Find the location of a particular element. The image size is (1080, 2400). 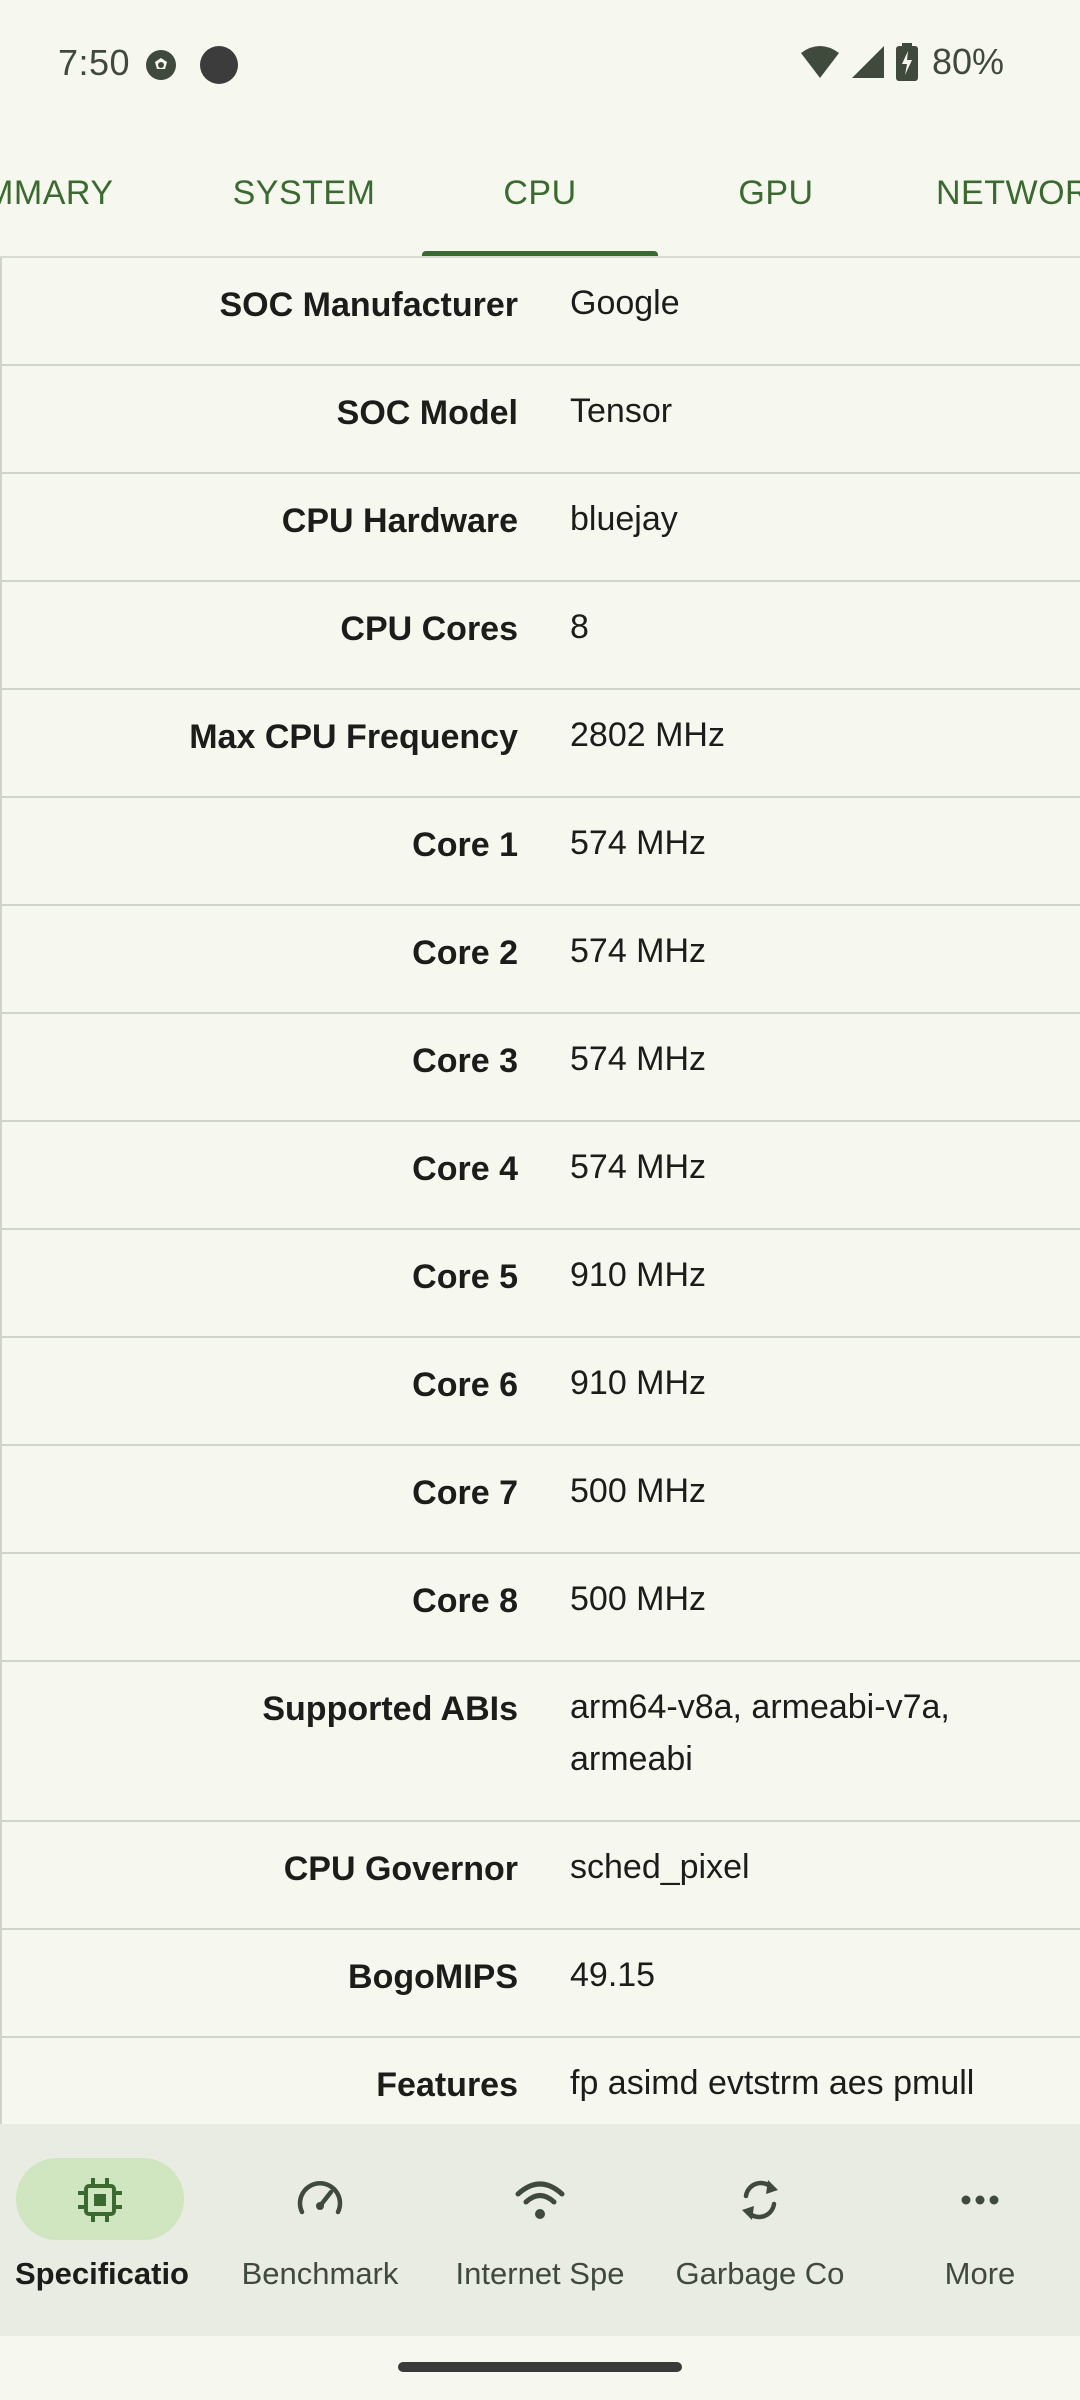

spec-label: CPU Governor is located at coordinates (400, 1869).